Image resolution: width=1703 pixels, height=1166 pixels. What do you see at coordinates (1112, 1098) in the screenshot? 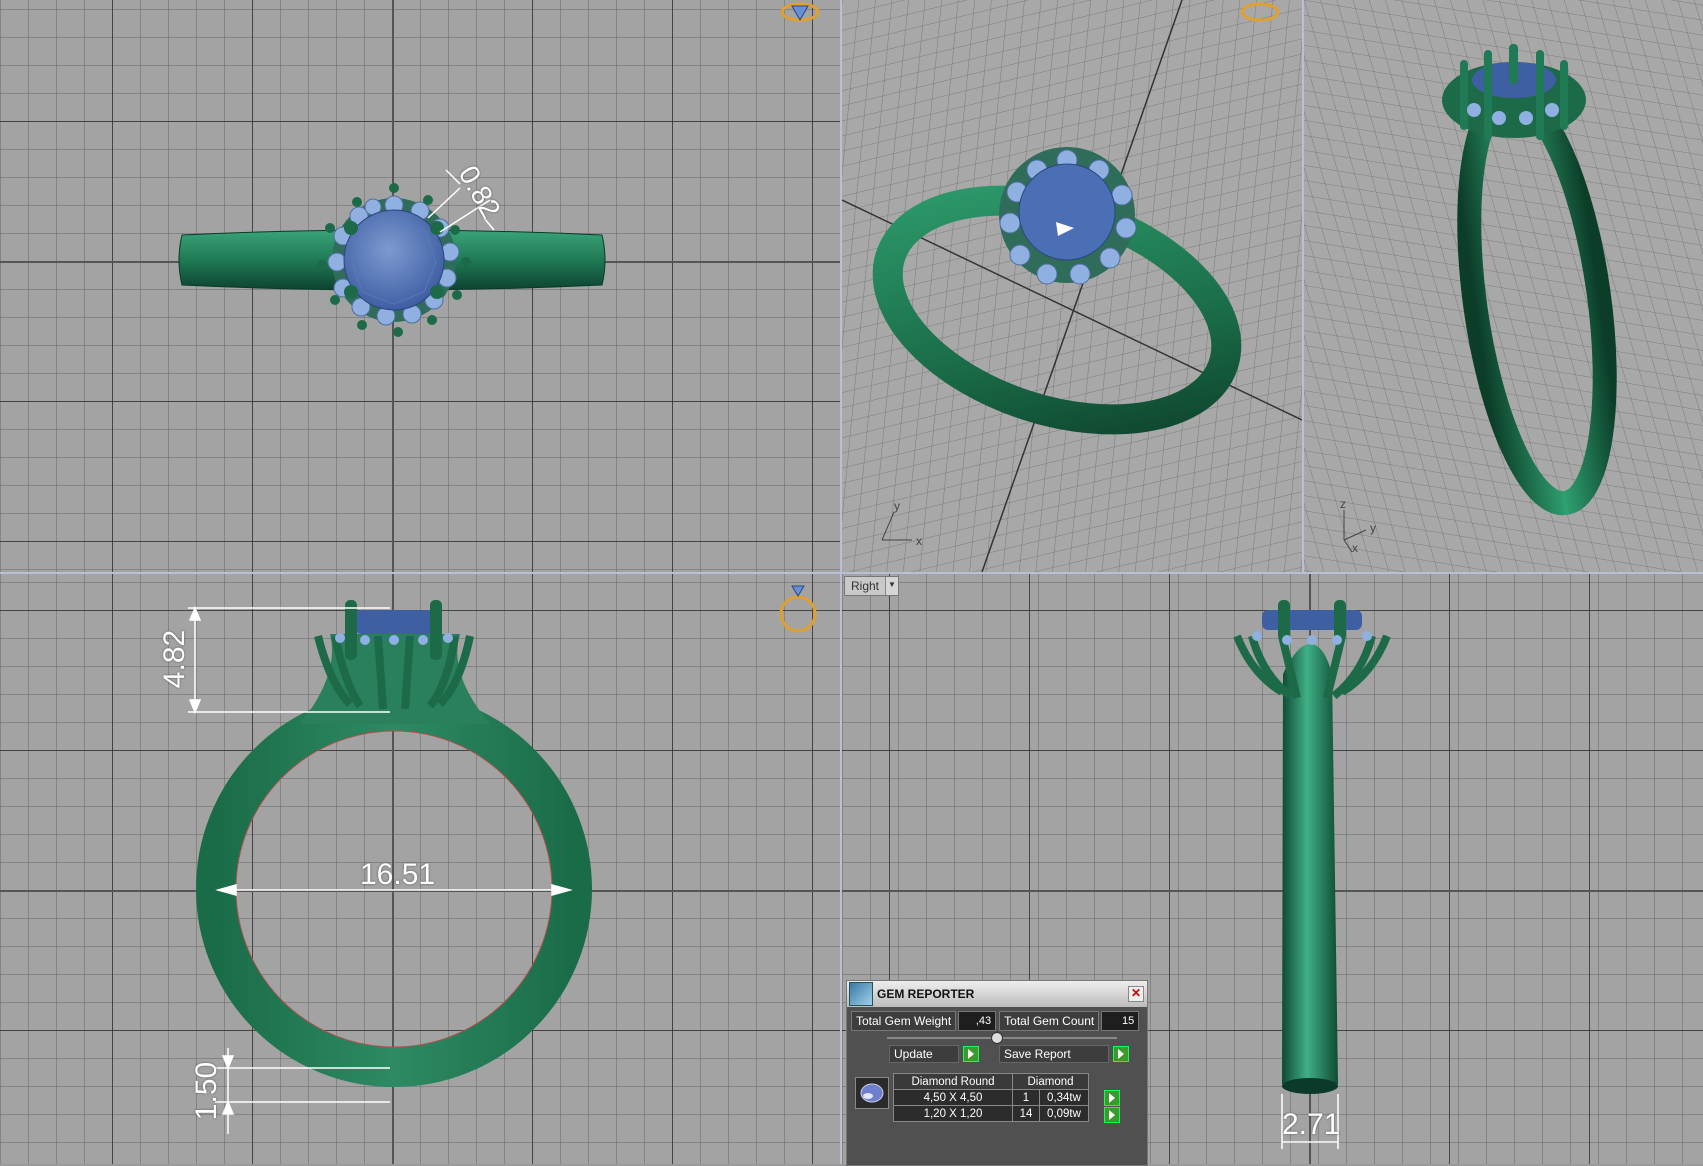
I see `row1-play-icon` at bounding box center [1112, 1098].